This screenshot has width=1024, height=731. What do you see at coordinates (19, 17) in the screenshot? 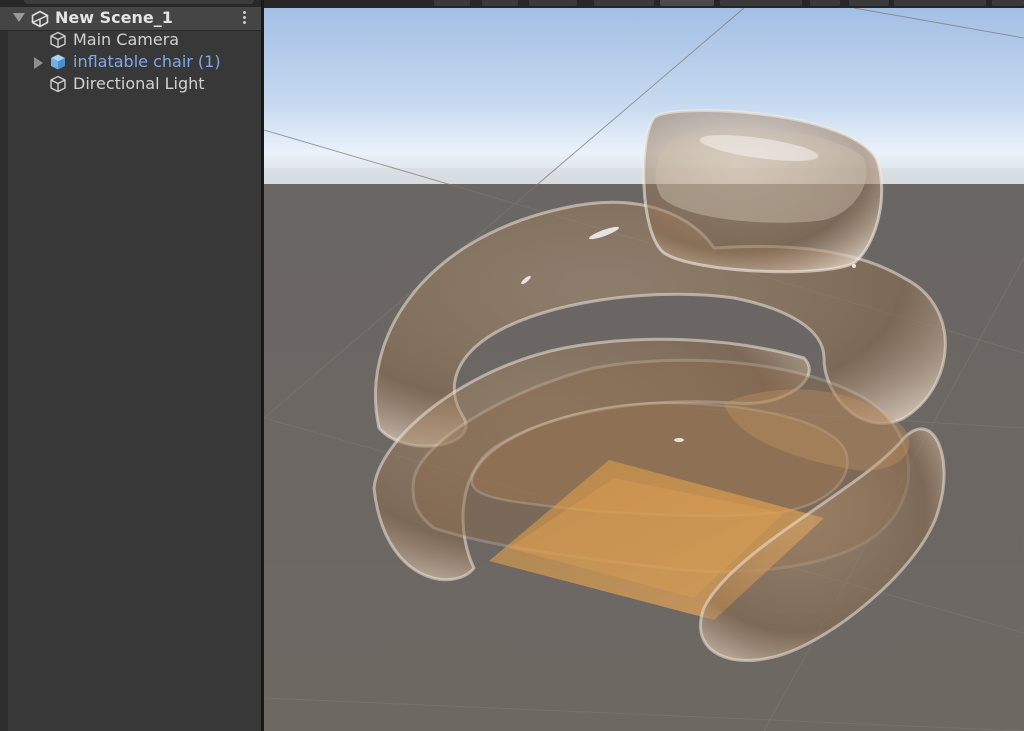
I see `collapse-arrow-icon` at bounding box center [19, 17].